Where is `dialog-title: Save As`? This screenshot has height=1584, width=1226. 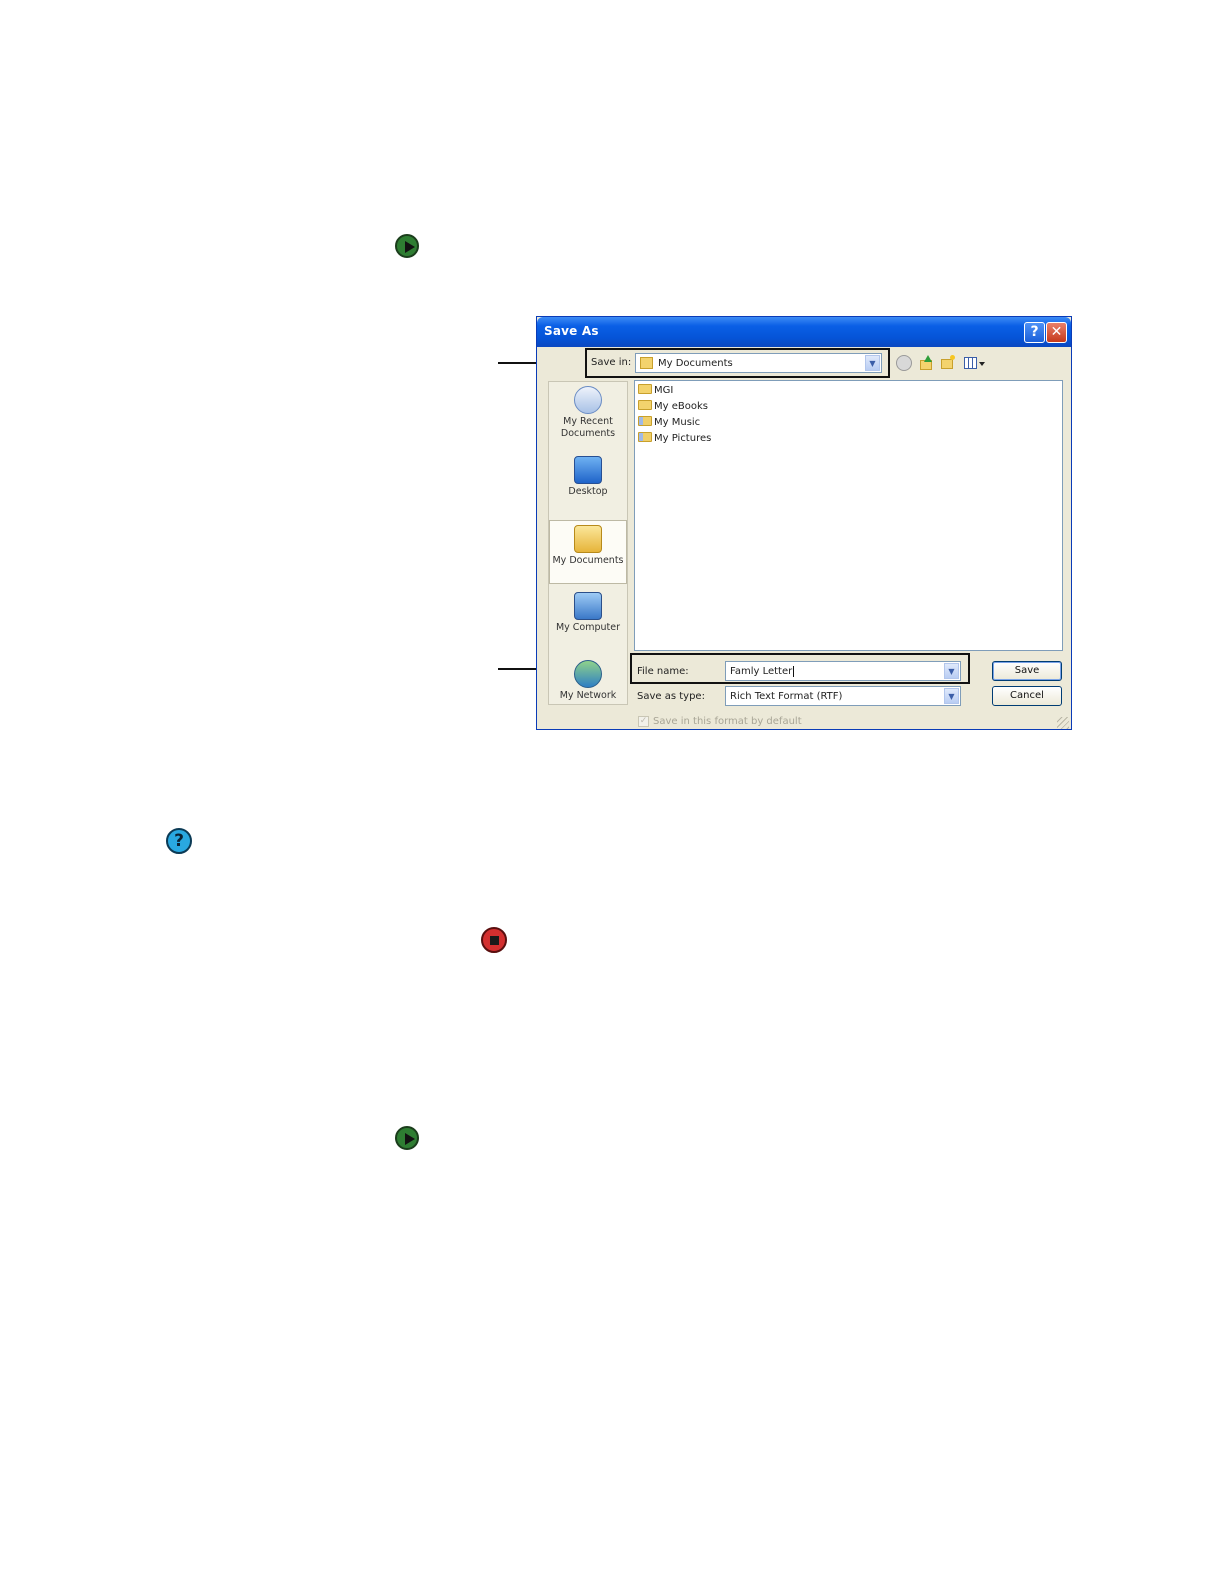 dialog-title: Save As is located at coordinates (571, 331).